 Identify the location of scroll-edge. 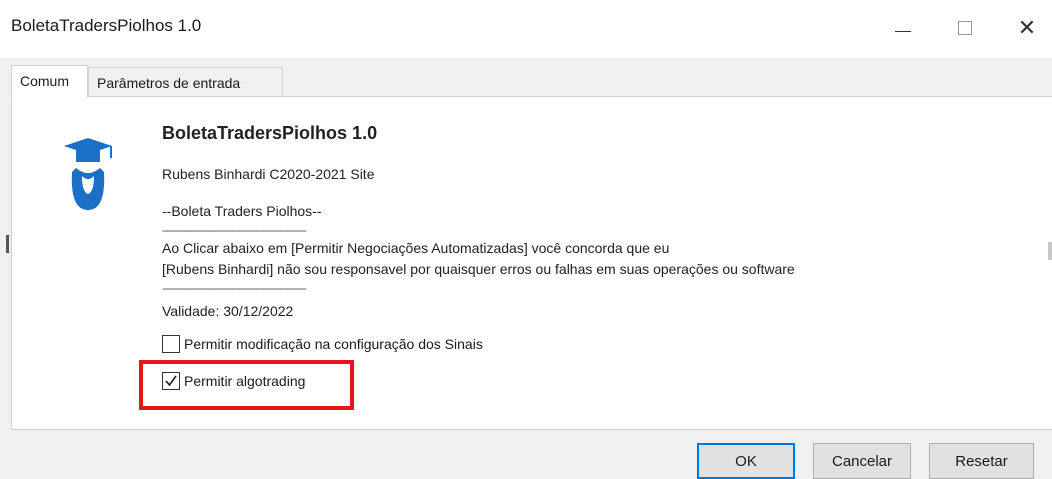
(1050, 251).